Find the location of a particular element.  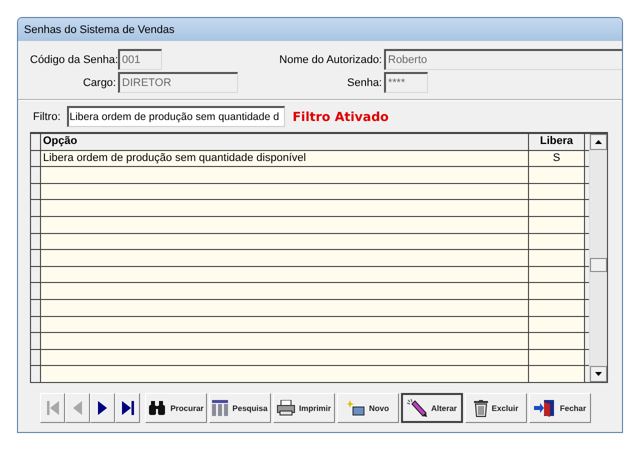

toolbar-button: Procurar is located at coordinates (176, 408).